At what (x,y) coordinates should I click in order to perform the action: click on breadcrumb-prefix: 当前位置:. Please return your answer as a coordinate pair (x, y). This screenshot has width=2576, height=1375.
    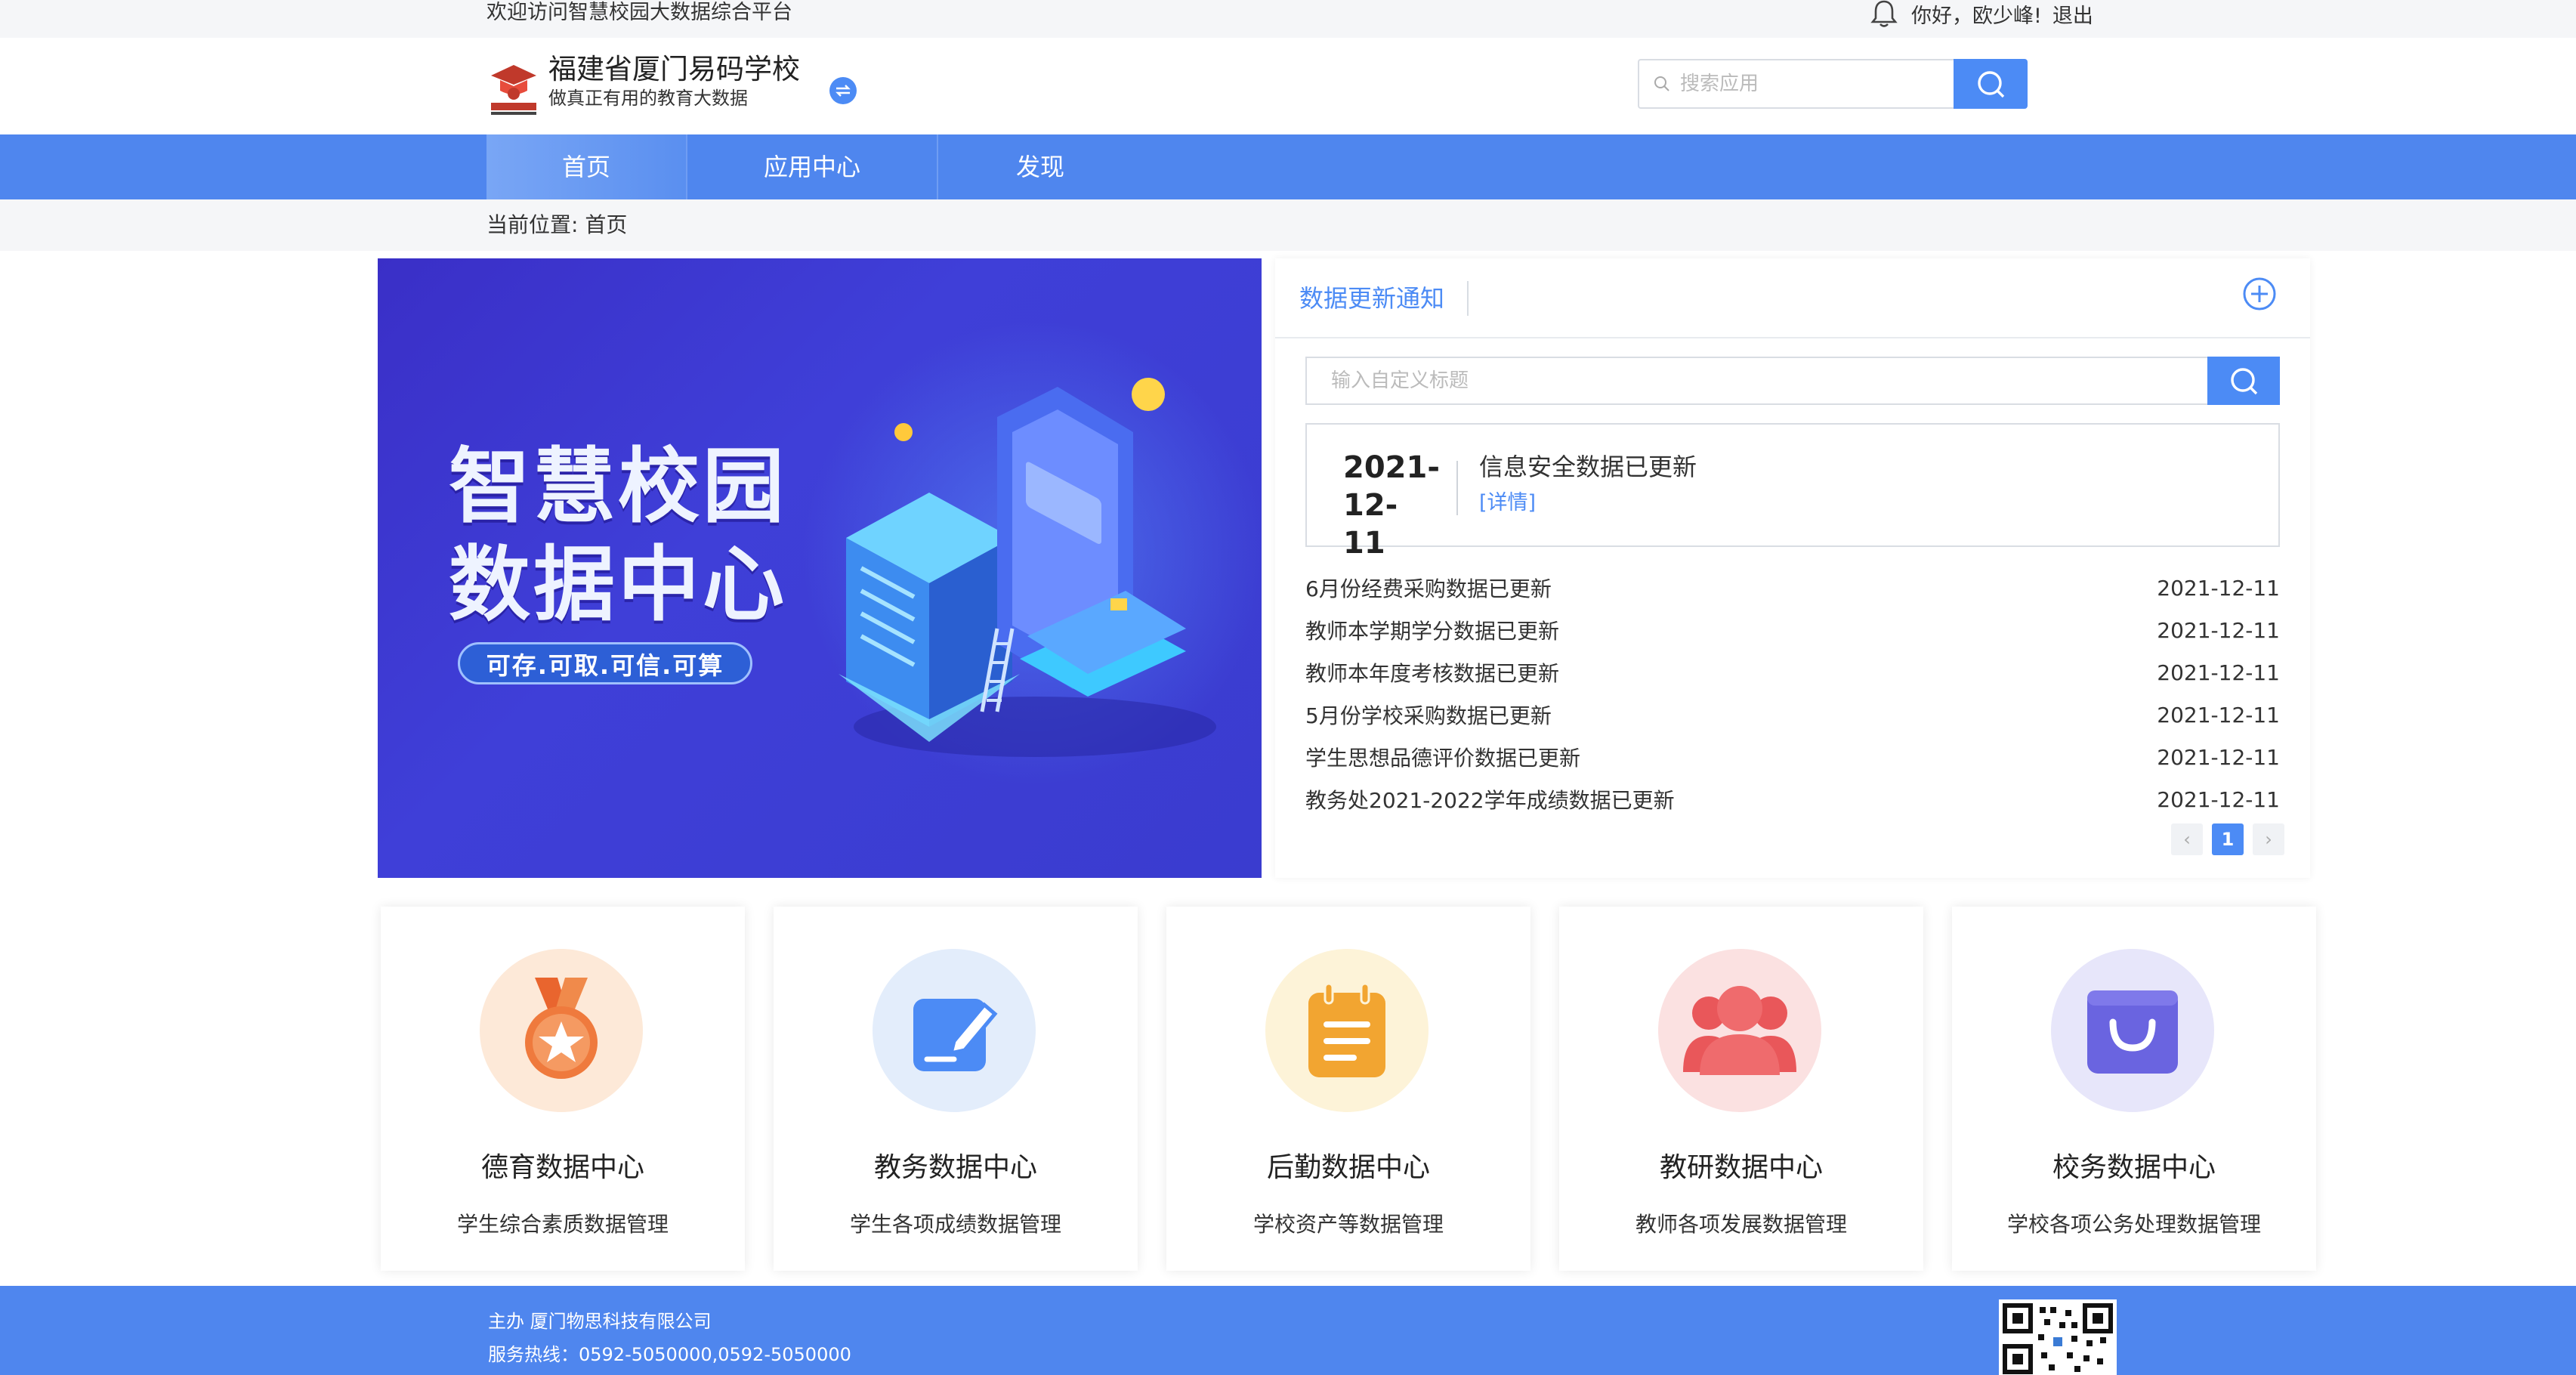
    Looking at the image, I should click on (532, 225).